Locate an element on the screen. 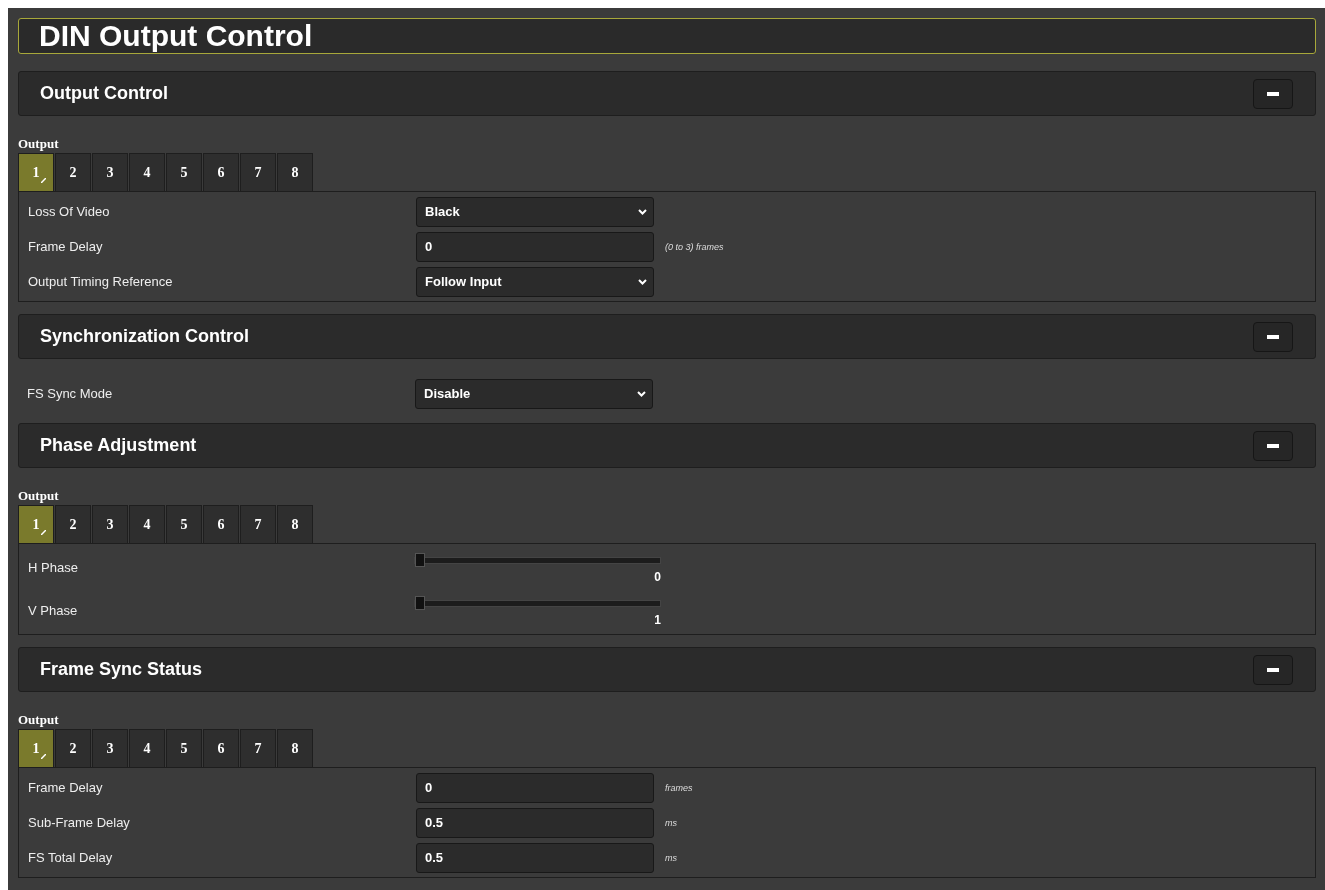 The image size is (1325, 890). section-title: Phase Adjustment is located at coordinates (118, 445).